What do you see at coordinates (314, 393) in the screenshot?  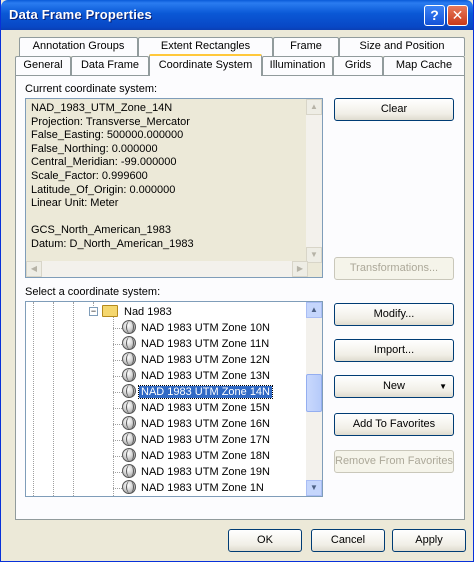 I see `scroll-thumb` at bounding box center [314, 393].